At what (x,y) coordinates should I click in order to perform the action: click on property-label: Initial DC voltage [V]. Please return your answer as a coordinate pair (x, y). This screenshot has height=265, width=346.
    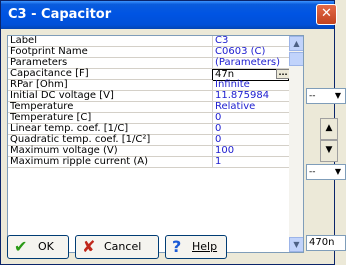
    Looking at the image, I should click on (62, 95).